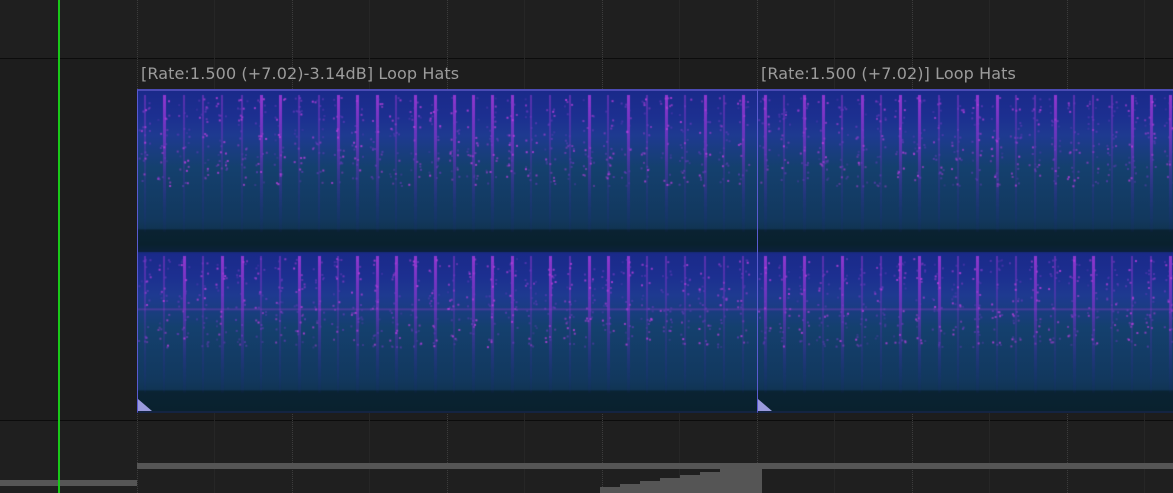 The image size is (1173, 493). Describe the element at coordinates (68, 483) in the screenshot. I see `envelope-line-left` at that location.